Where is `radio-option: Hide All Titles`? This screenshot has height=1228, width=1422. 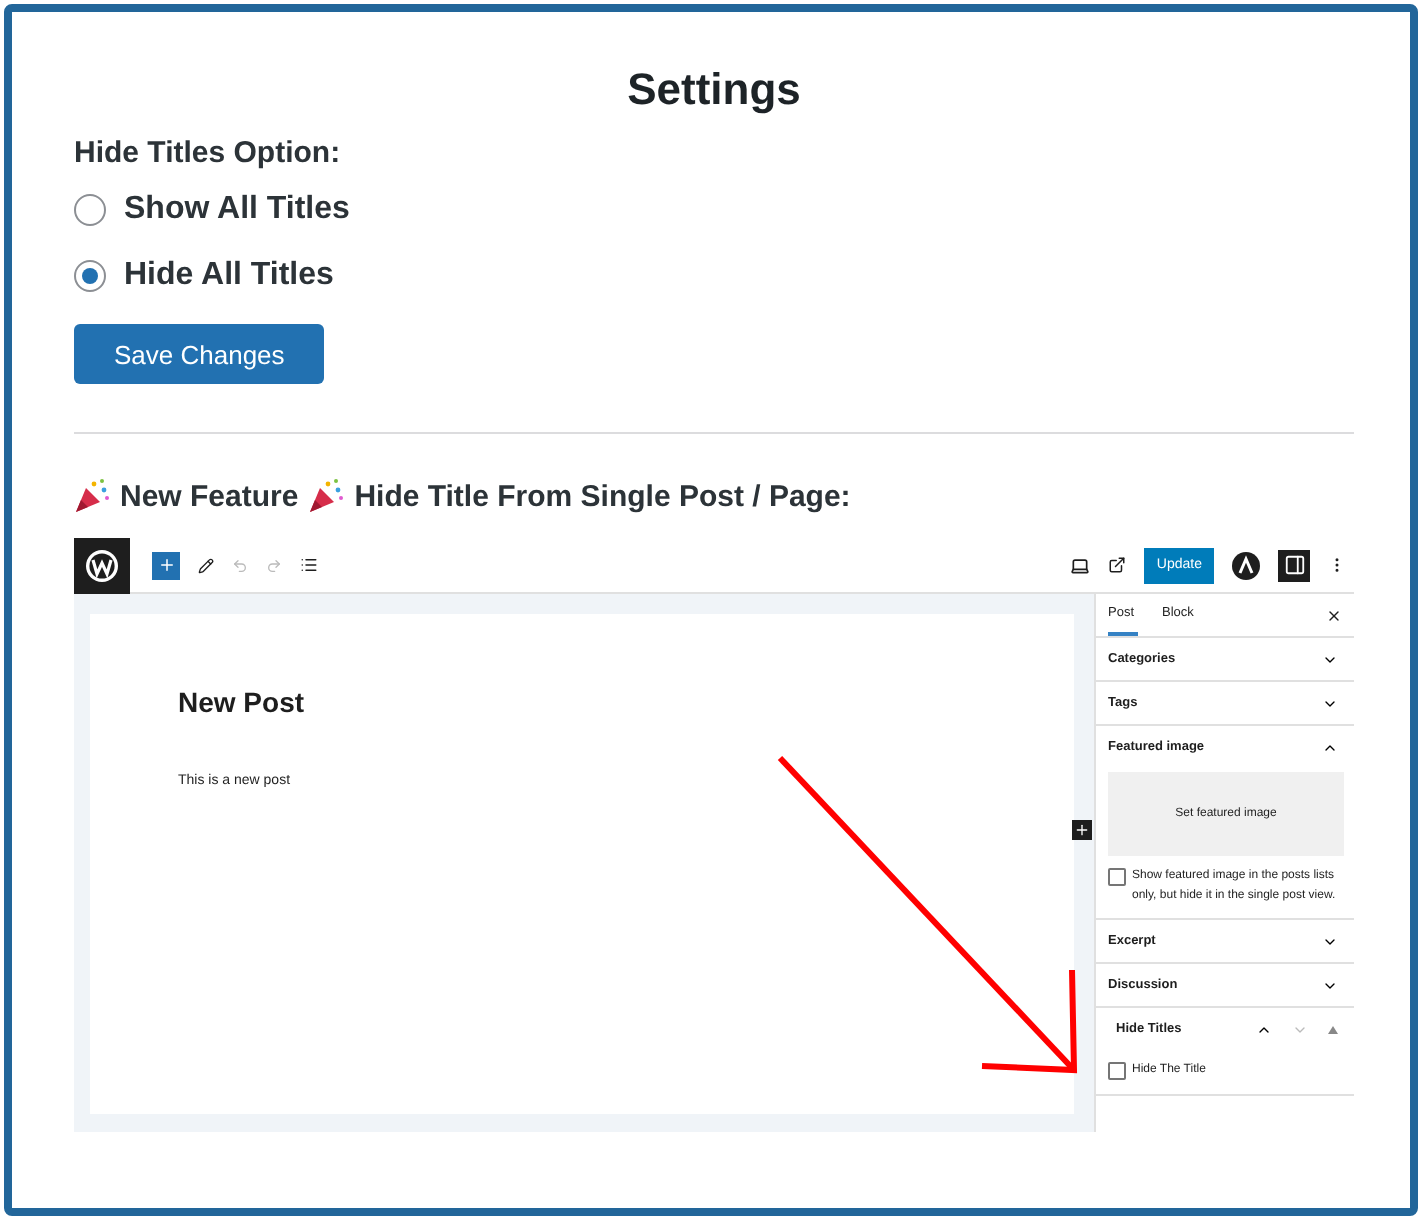 radio-option: Hide All Titles is located at coordinates (204, 276).